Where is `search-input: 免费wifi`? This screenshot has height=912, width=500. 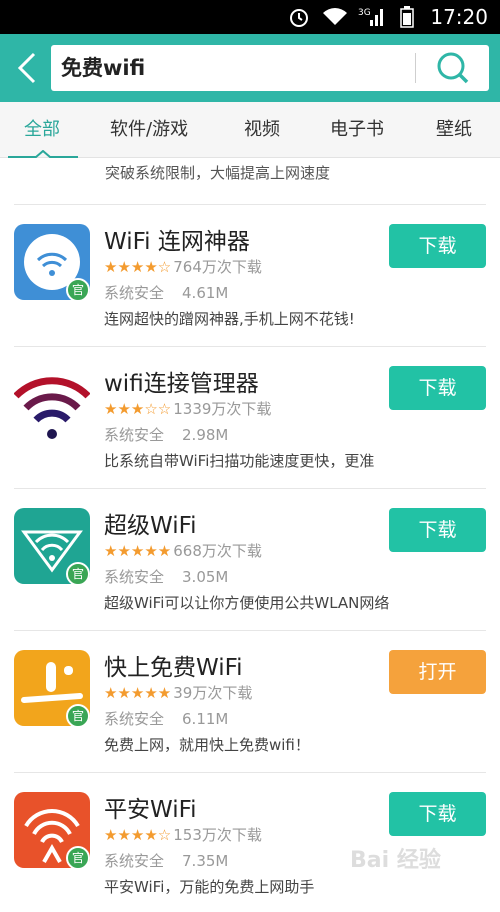
search-input: 免费wifi is located at coordinates (103, 68).